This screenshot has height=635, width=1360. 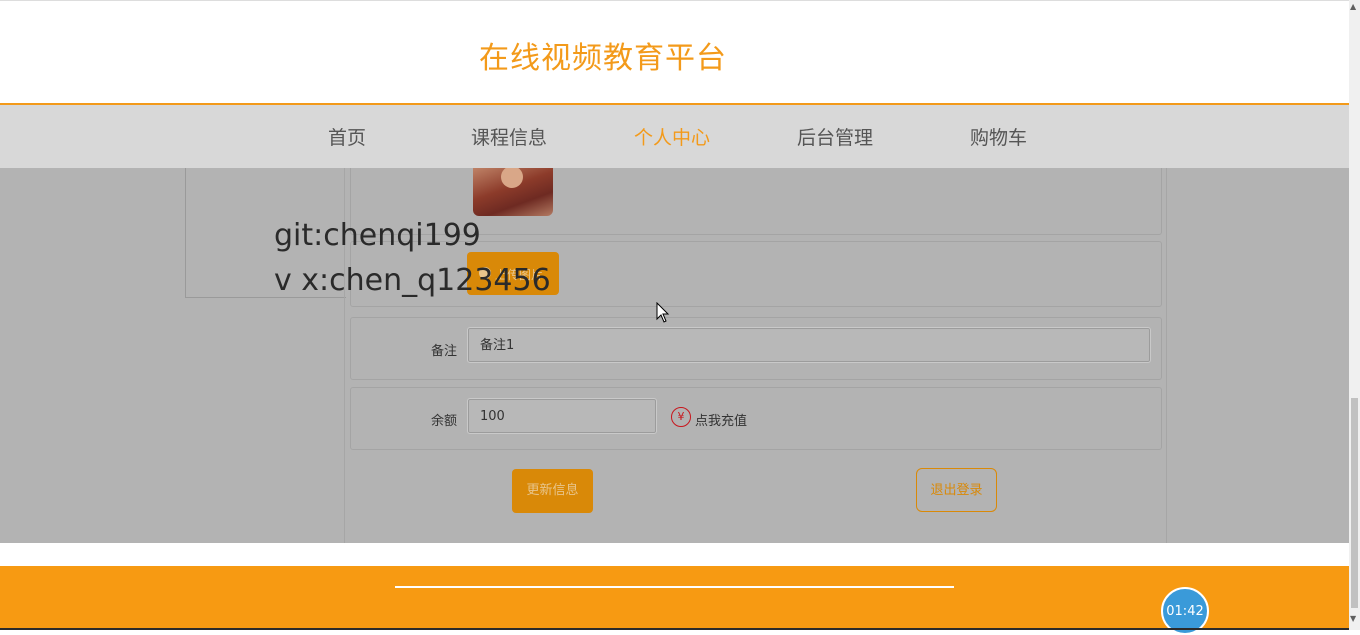 What do you see at coordinates (1353, 618) in the screenshot?
I see `scroll-down-icon: ▼` at bounding box center [1353, 618].